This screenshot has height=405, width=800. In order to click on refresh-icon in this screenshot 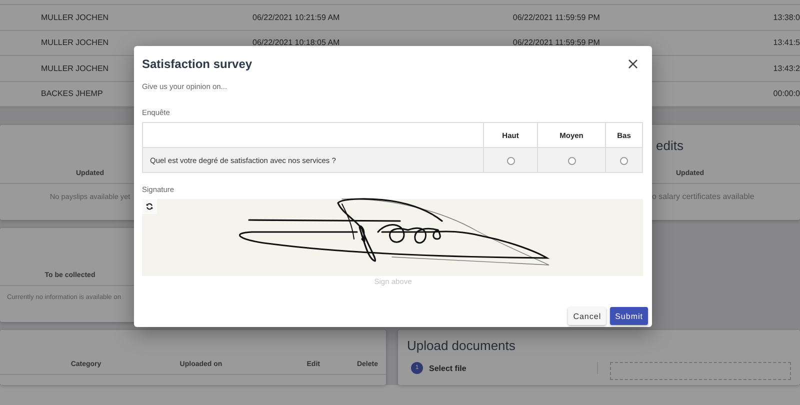, I will do `click(149, 206)`.